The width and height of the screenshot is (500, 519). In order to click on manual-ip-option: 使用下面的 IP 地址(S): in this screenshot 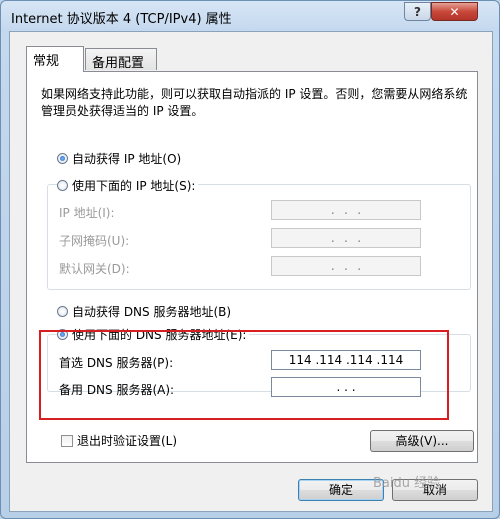, I will do `click(128, 185)`.